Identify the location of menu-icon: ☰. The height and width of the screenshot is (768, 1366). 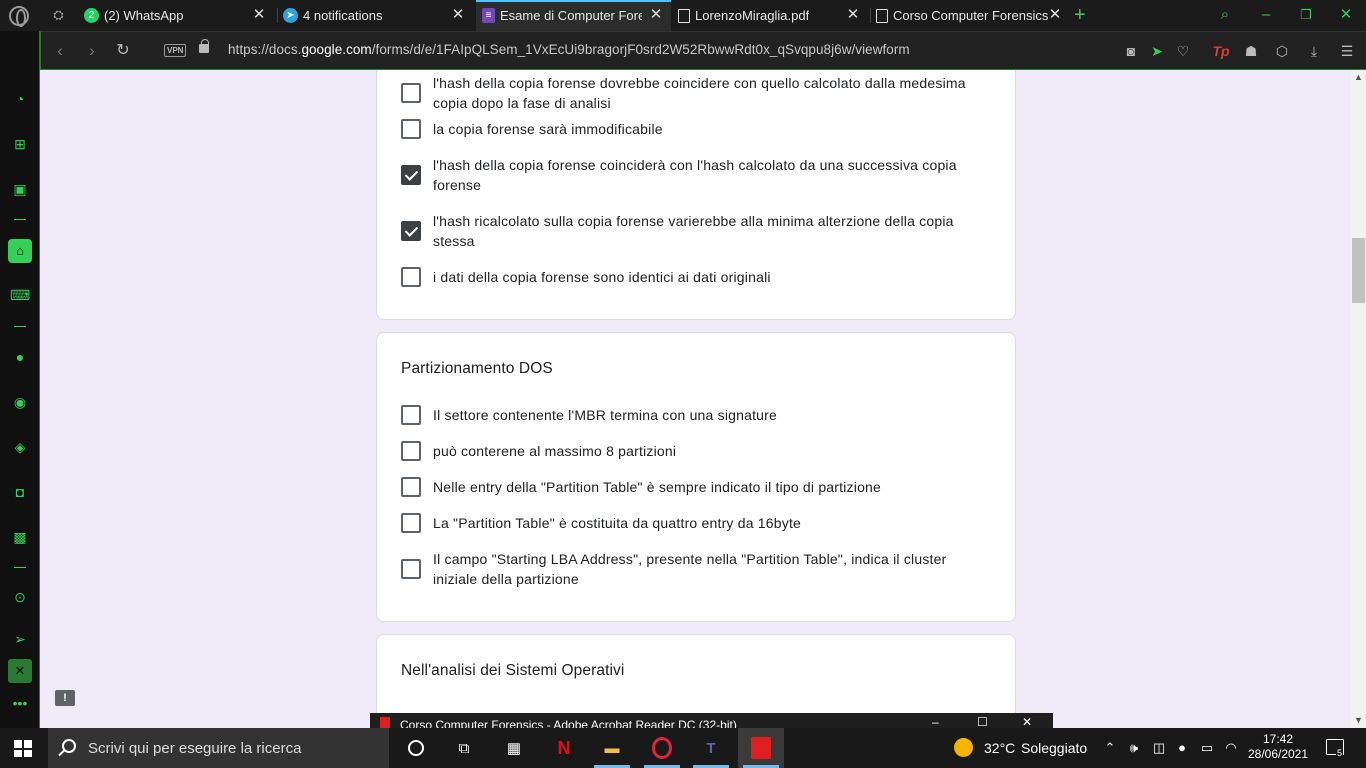
(1347, 51).